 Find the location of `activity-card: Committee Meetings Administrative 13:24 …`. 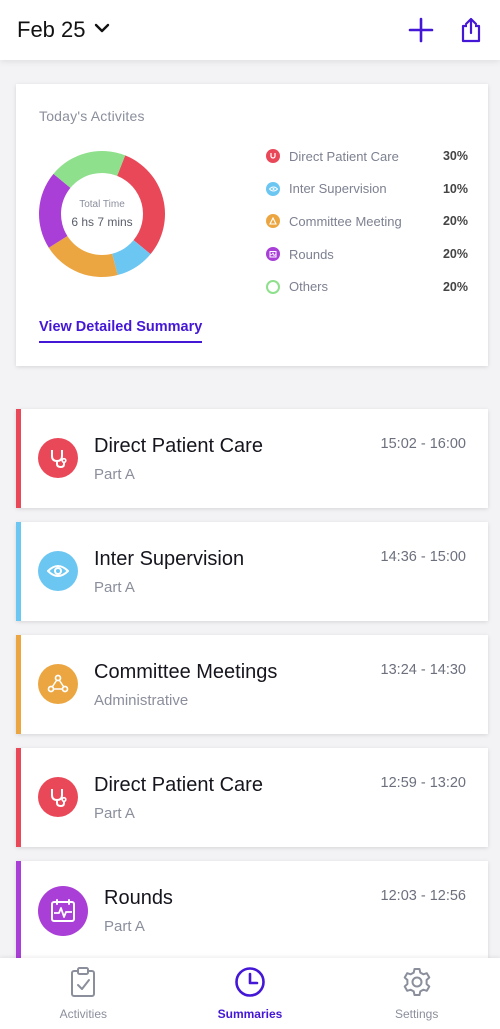

activity-card: Committee Meetings Administrative 13:24 … is located at coordinates (252, 684).